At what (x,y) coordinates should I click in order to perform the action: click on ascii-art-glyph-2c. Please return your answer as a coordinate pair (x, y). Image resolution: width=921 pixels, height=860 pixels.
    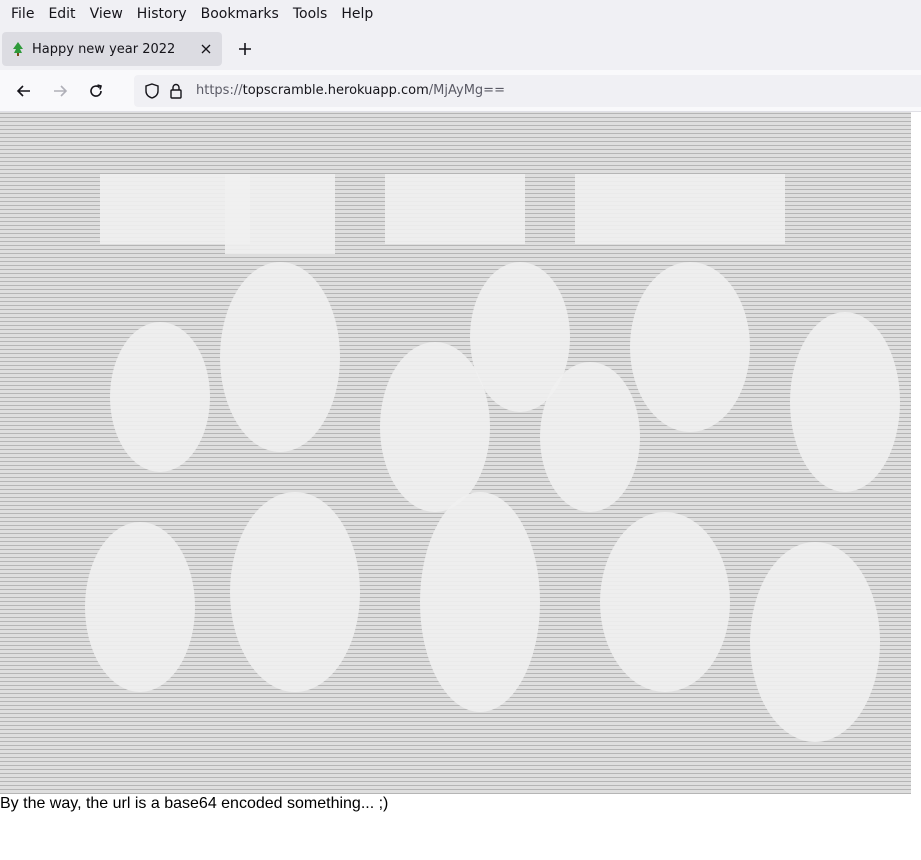
    Looking at the image, I should click on (680, 209).